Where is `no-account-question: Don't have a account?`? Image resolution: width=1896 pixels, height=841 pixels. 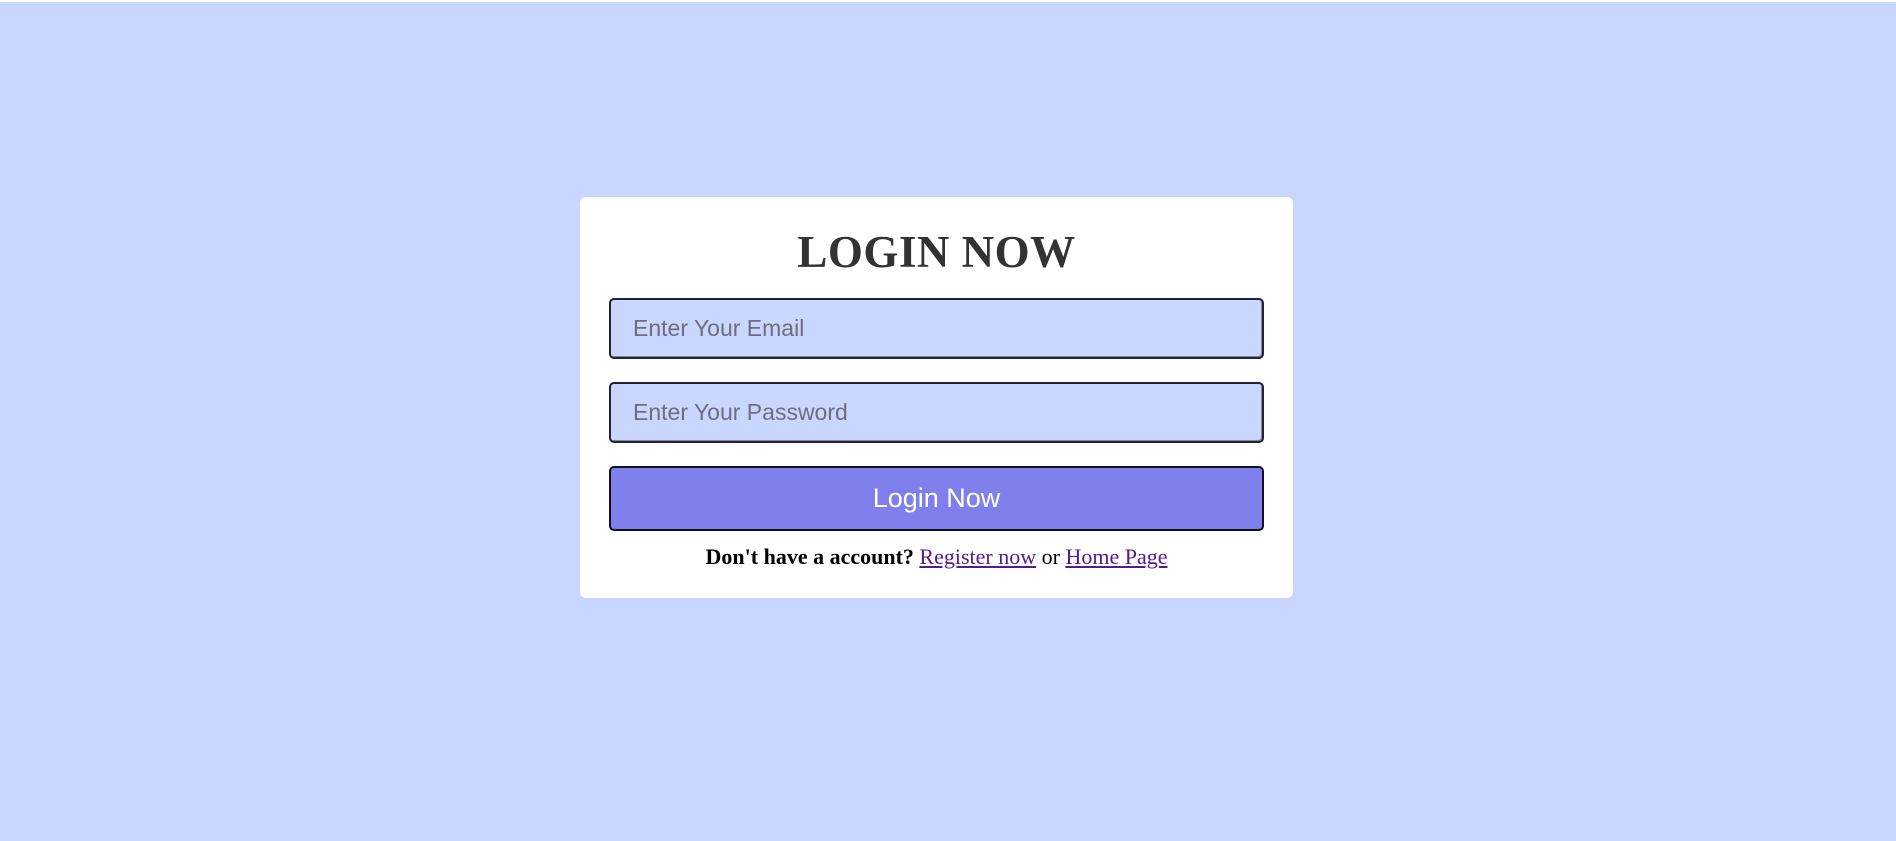
no-account-question: Don't have a account? is located at coordinates (809, 556).